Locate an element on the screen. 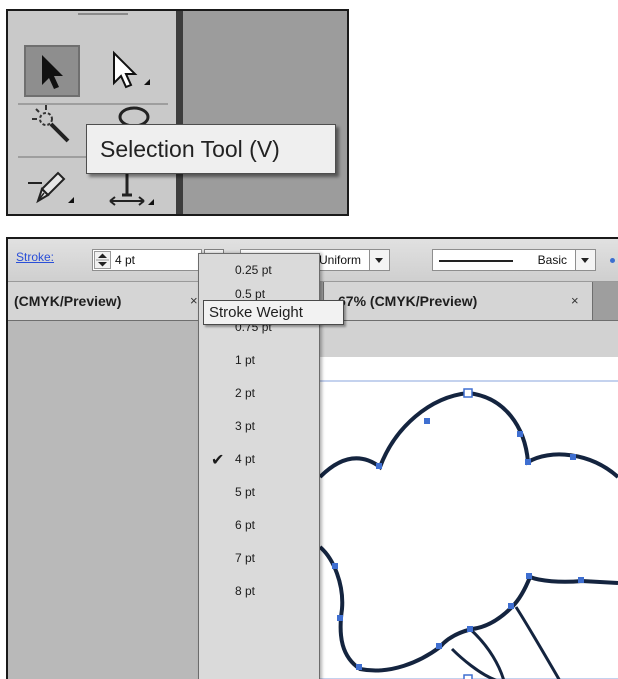 Image resolution: width=618 pixels, height=679 pixels. menu-item-label: 2 pt is located at coordinates (245, 393).